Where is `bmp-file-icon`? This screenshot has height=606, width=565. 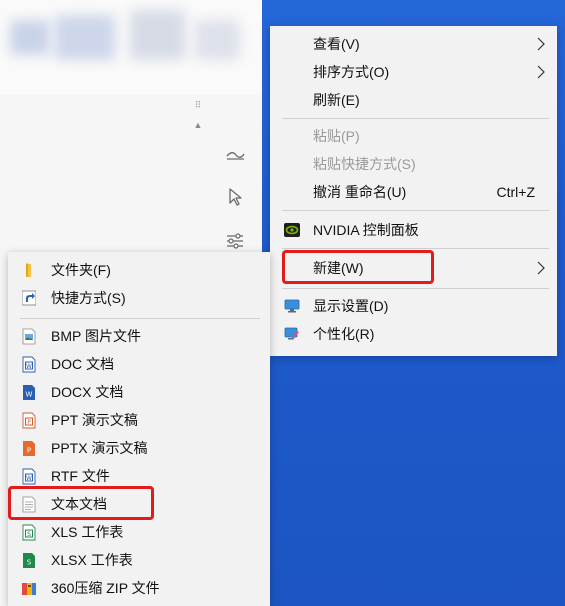
bmp-file-icon is located at coordinates (29, 336).